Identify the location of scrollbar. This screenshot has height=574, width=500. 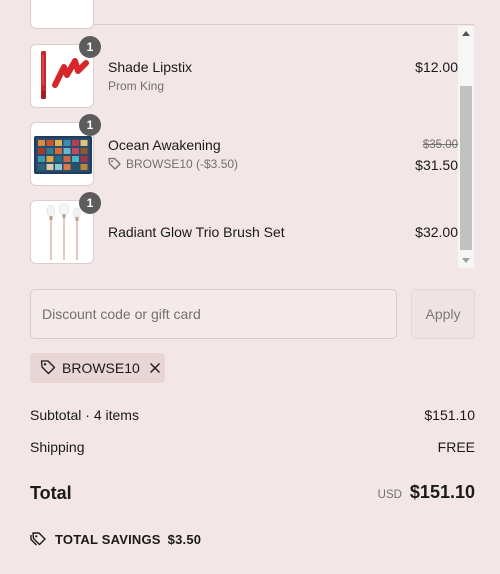
(466, 147).